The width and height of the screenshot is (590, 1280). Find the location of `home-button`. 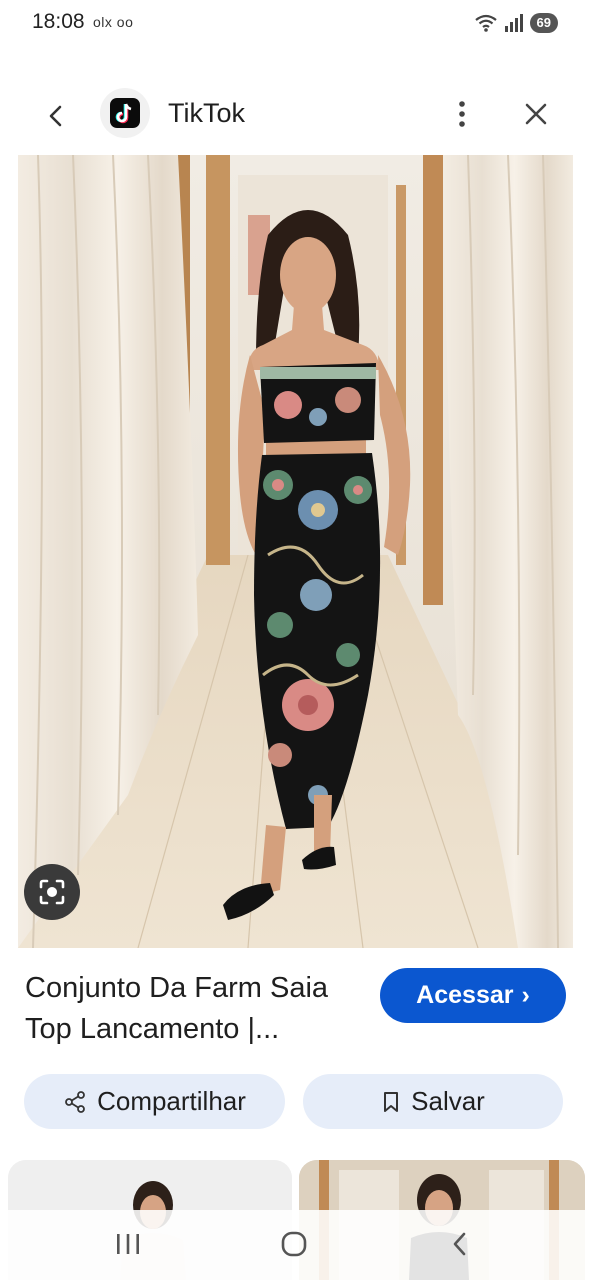

home-button is located at coordinates (294, 1244).